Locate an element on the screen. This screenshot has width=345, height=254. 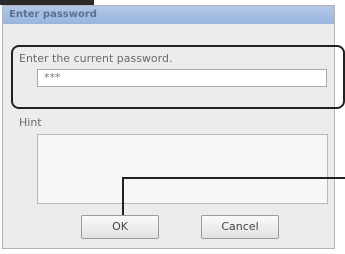
ok-callout-line is located at coordinates (233, 178).